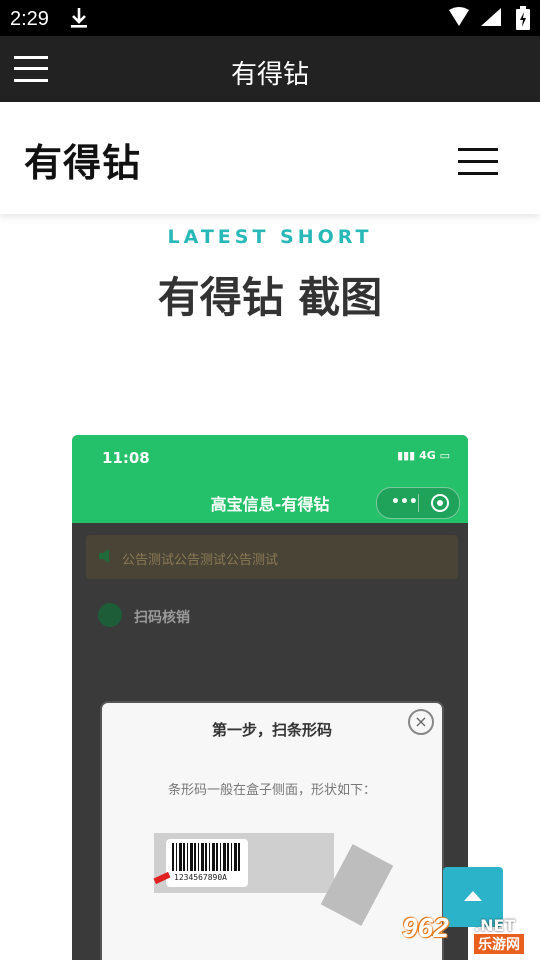 This screenshot has height=960, width=540. I want to click on screenshot-header: 11:08 ▮▮▮ 4G ▭ 高宝信息-有得钻 •••, so click(270, 479).